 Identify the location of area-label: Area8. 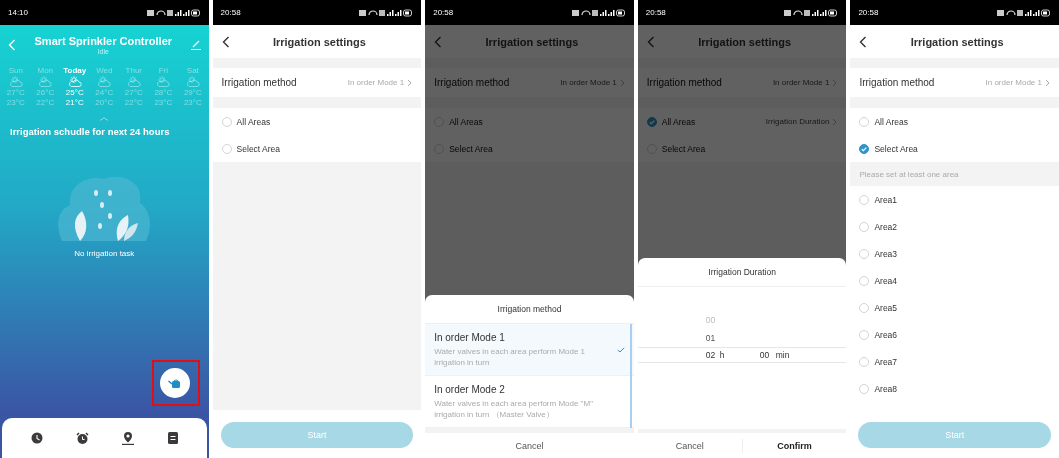
(886, 388).